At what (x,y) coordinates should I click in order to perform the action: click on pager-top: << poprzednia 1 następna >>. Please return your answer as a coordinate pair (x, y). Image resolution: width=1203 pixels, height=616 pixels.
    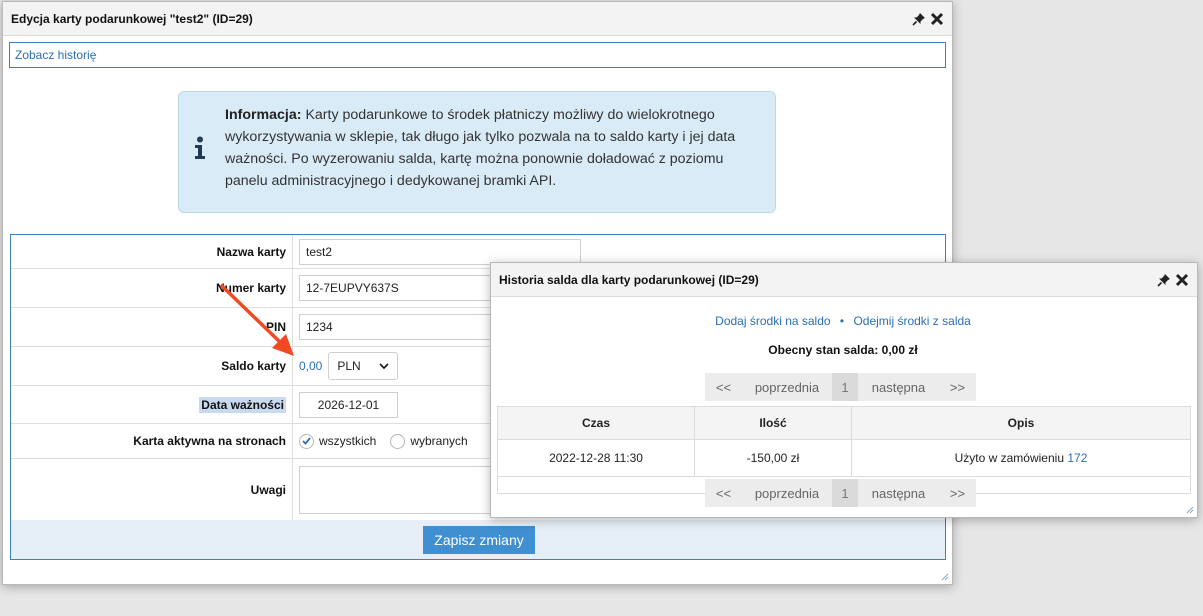
    Looking at the image, I should click on (840, 387).